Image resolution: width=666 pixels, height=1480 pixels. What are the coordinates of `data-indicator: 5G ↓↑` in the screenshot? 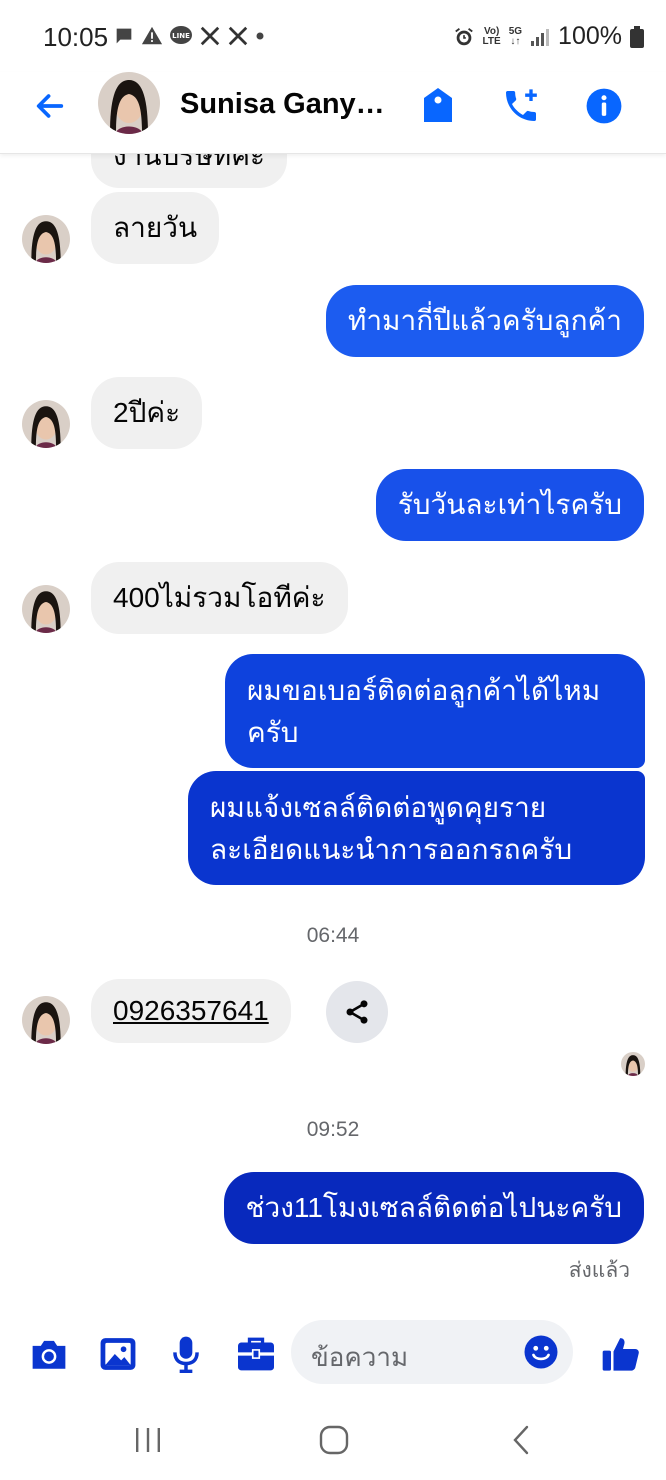 It's located at (515, 36).